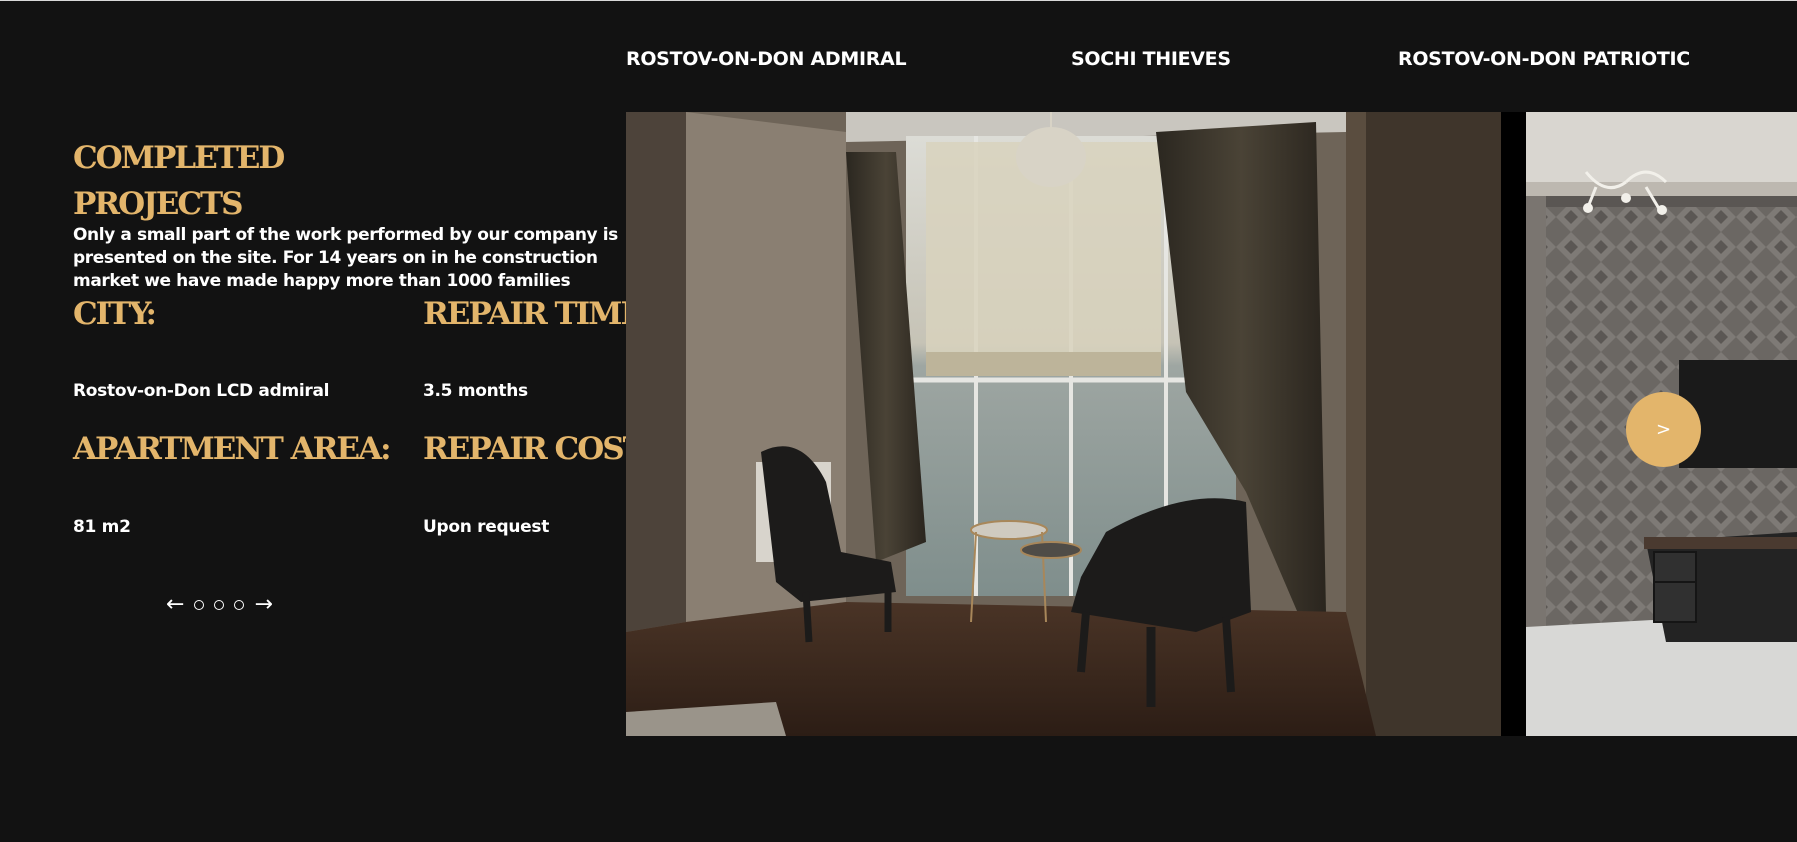 Image resolution: width=1797 pixels, height=842 pixels. Describe the element at coordinates (486, 527) in the screenshot. I see `repair-cost-value: Upon request` at that location.